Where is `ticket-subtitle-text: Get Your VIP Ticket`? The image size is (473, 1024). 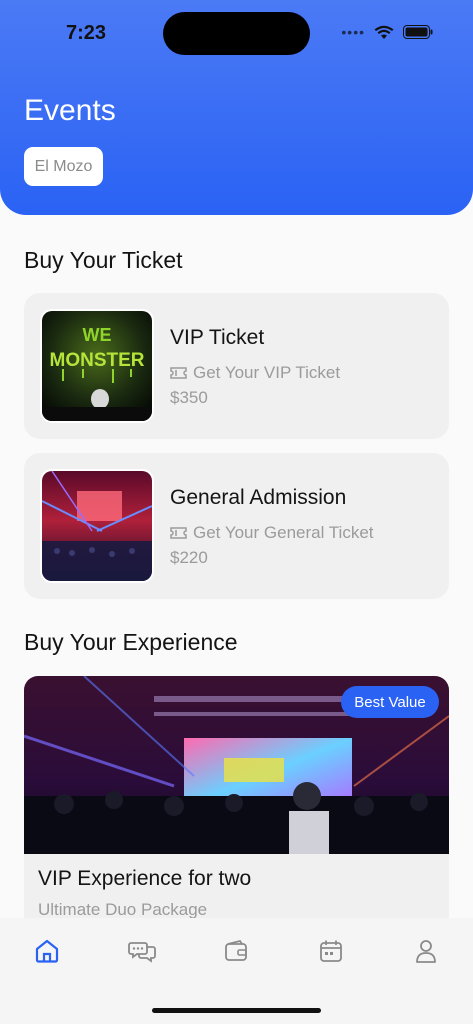
ticket-subtitle-text: Get Your VIP Ticket is located at coordinates (267, 372).